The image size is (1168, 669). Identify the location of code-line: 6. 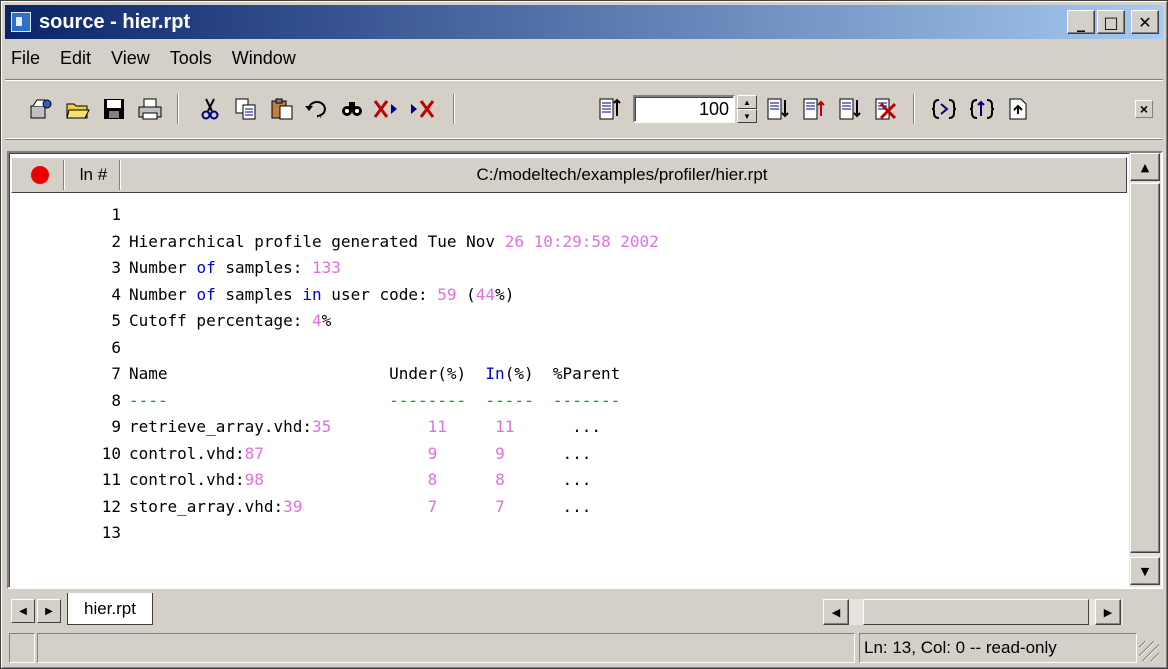
(563, 350).